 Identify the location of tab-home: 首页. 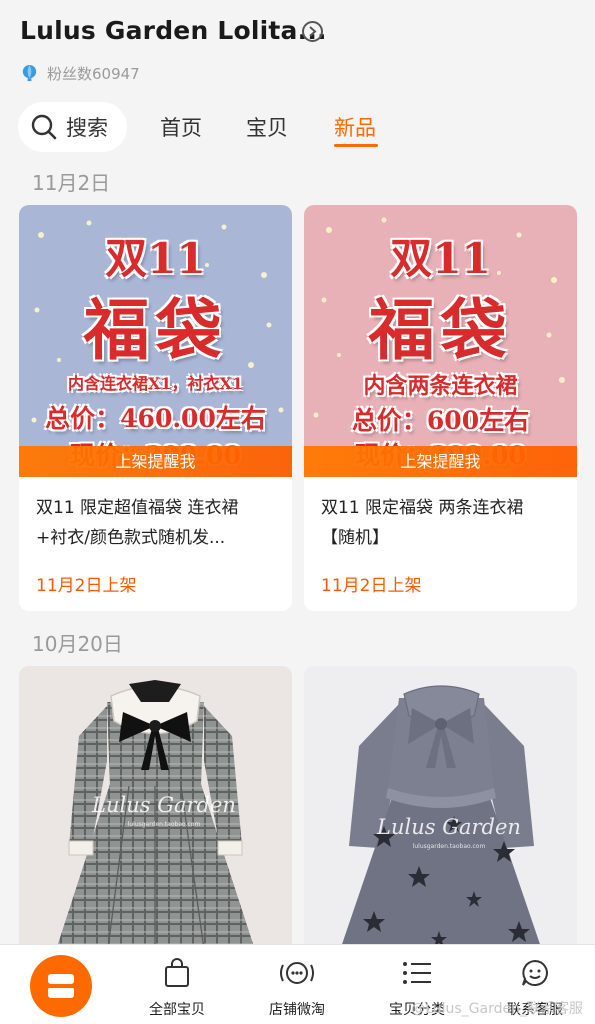
(181, 127).